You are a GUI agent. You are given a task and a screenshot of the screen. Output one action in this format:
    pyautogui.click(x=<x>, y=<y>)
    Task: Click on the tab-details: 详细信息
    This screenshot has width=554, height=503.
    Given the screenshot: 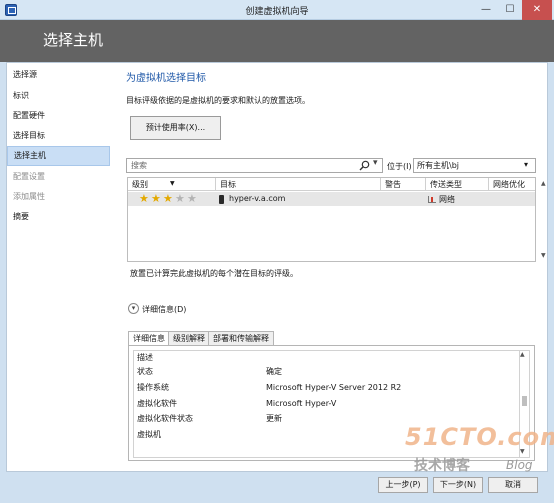 What is the action you would take?
    pyautogui.click(x=149, y=338)
    